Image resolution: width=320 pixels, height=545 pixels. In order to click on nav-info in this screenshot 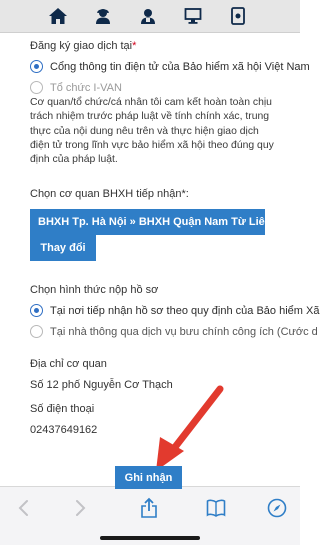, I will do `click(238, 16)`.